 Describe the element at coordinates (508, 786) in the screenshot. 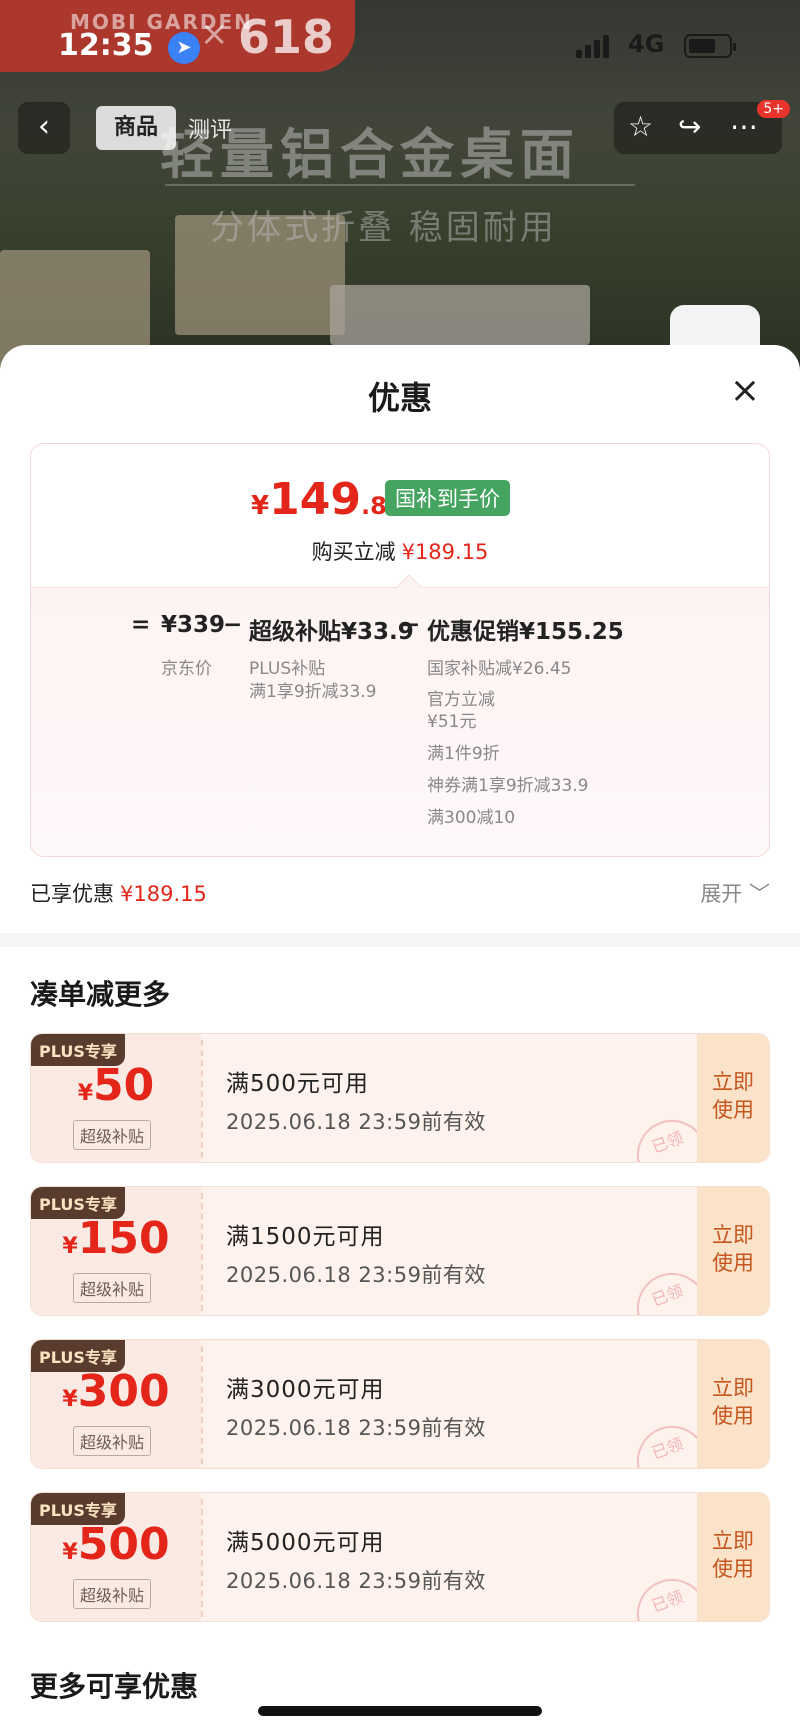

I see `promo-detail: 神券满1享9折减33.9` at that location.